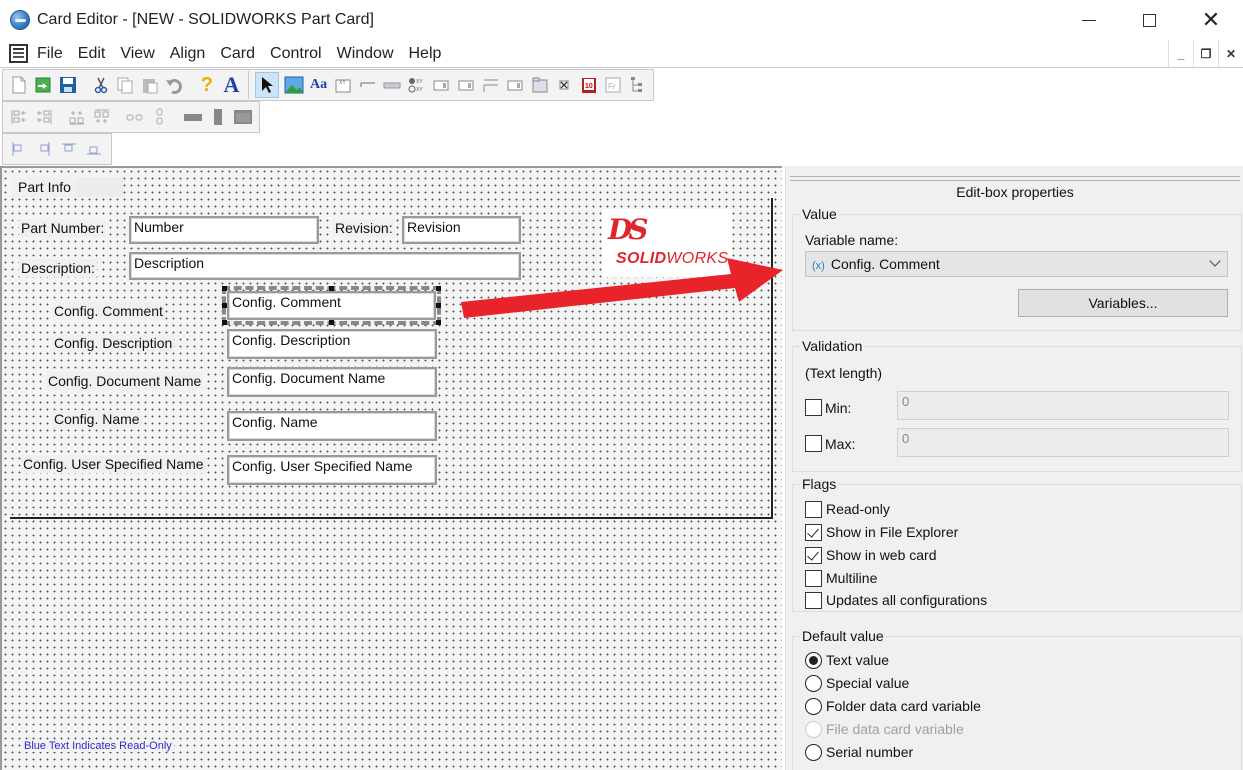 The image size is (1243, 770). What do you see at coordinates (243, 117) in the screenshot?
I see `same-size-icon` at bounding box center [243, 117].